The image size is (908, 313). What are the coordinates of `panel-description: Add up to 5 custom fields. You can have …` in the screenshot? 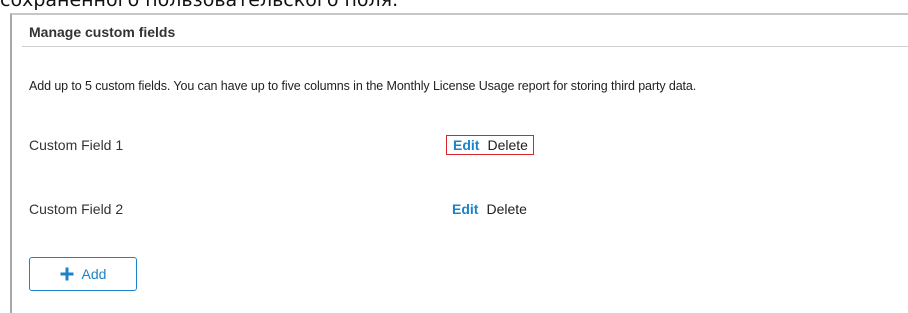 It's located at (363, 86).